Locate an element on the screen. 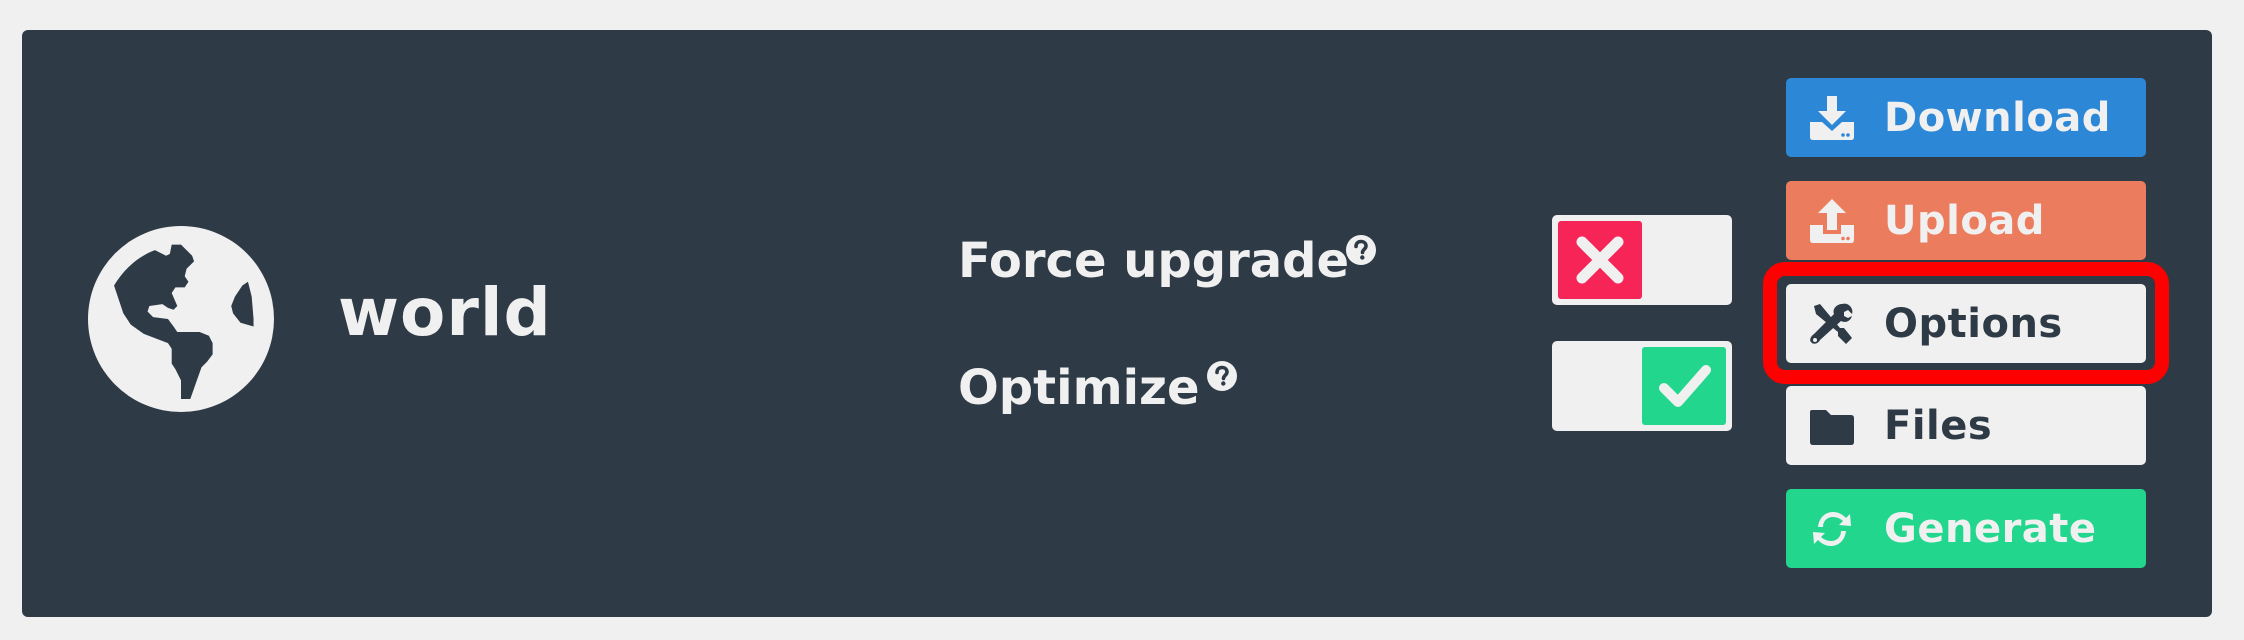 The image size is (2244, 640). download-button: Download is located at coordinates (1966, 117).